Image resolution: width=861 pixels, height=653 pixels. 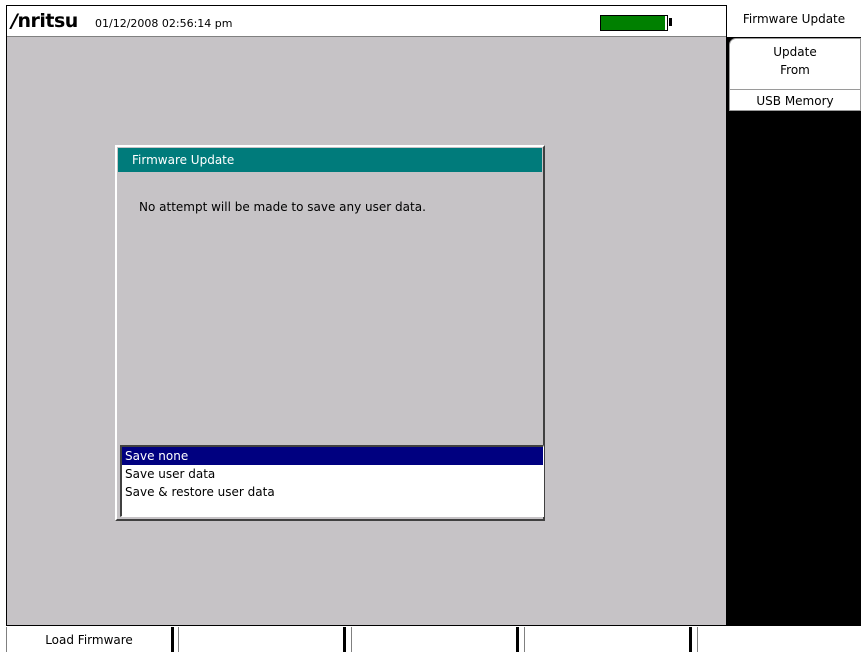 I want to click on option-save-restore-user-data: Save & restore user data, so click(x=332, y=492).